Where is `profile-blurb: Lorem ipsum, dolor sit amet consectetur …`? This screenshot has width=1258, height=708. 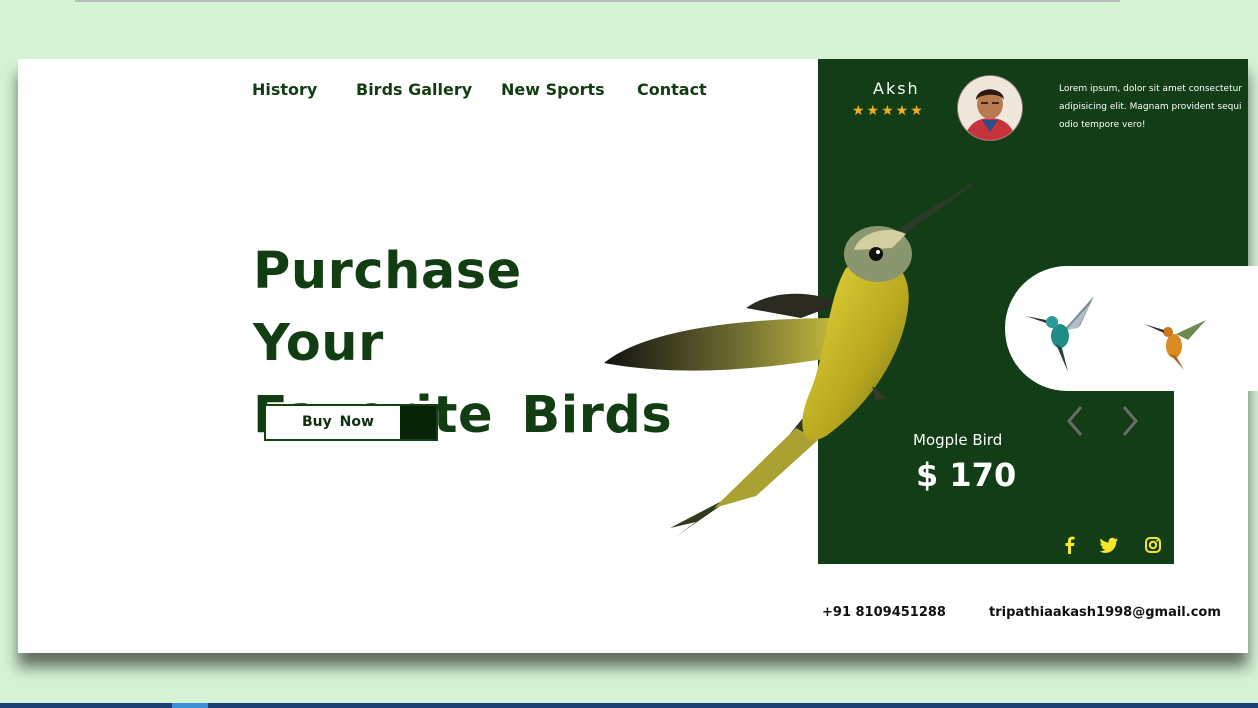
profile-blurb: Lorem ipsum, dolor sit amet consectetur … is located at coordinates (1151, 107).